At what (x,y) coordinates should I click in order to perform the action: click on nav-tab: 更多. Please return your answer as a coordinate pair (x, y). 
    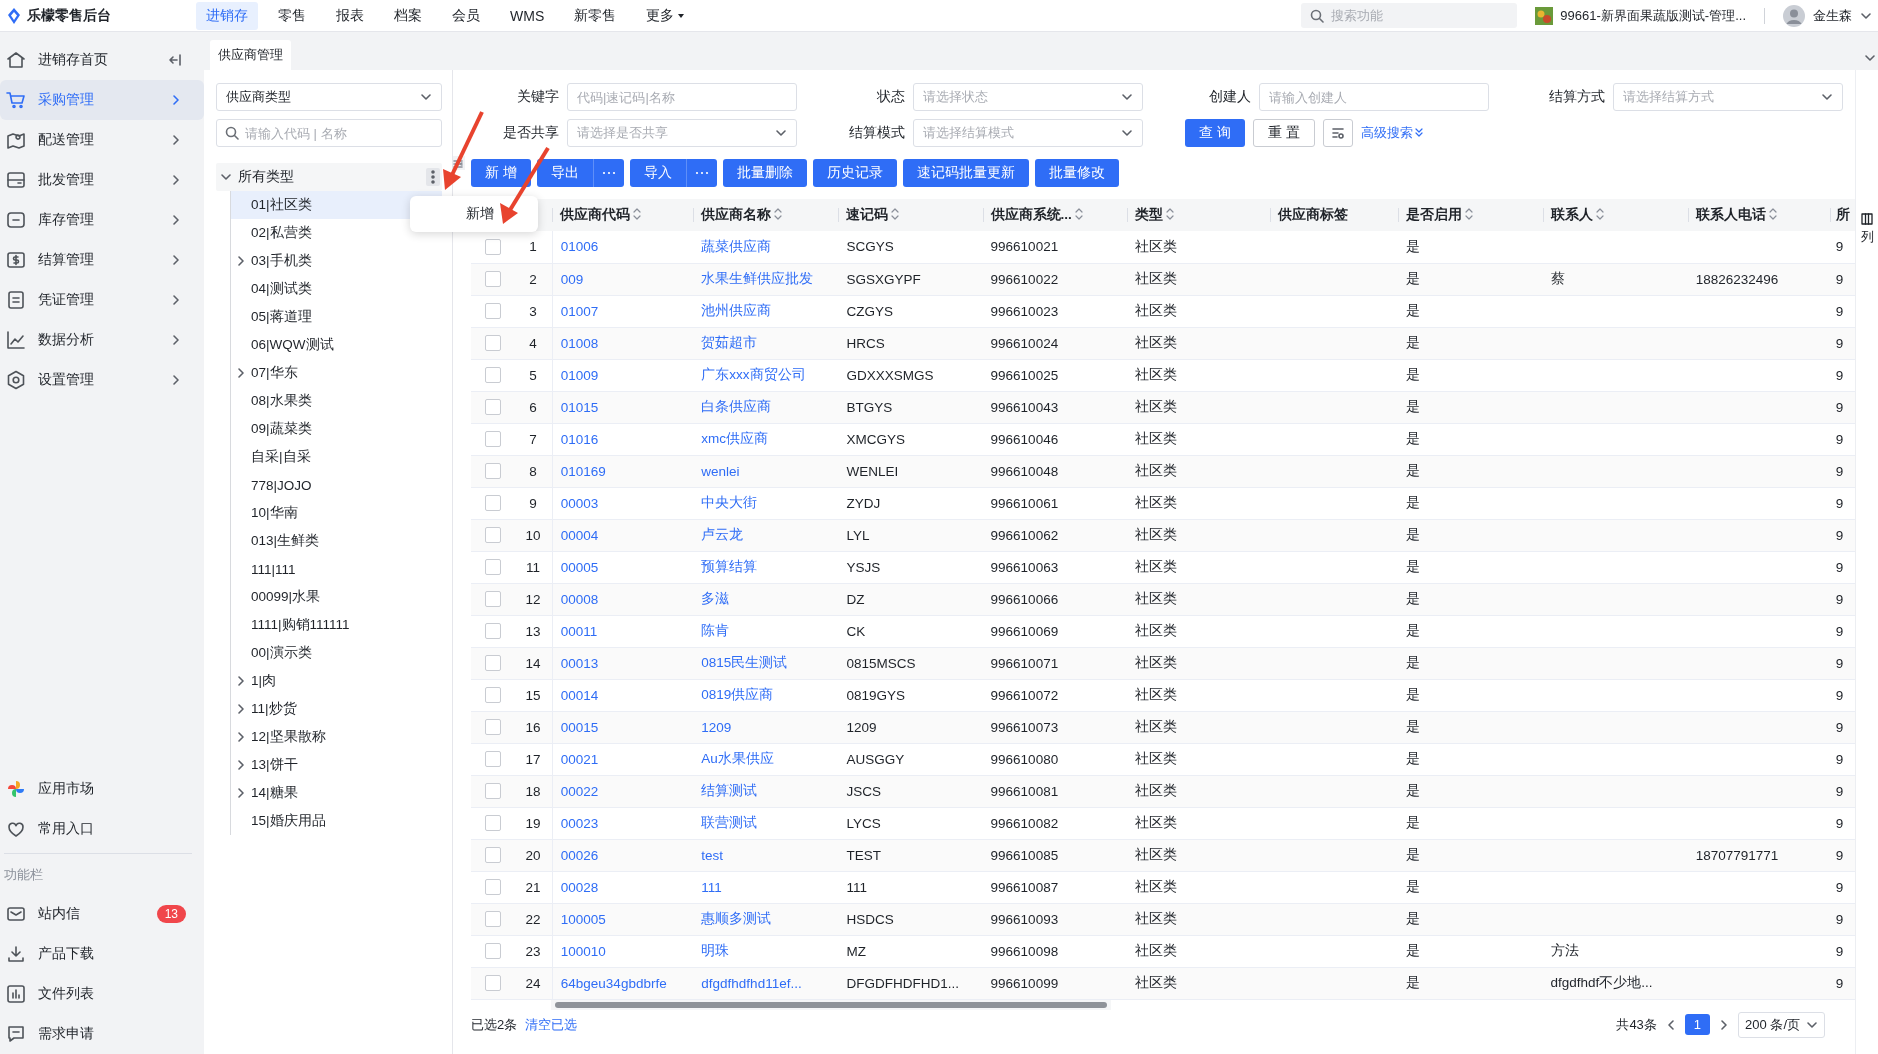
    Looking at the image, I should click on (666, 15).